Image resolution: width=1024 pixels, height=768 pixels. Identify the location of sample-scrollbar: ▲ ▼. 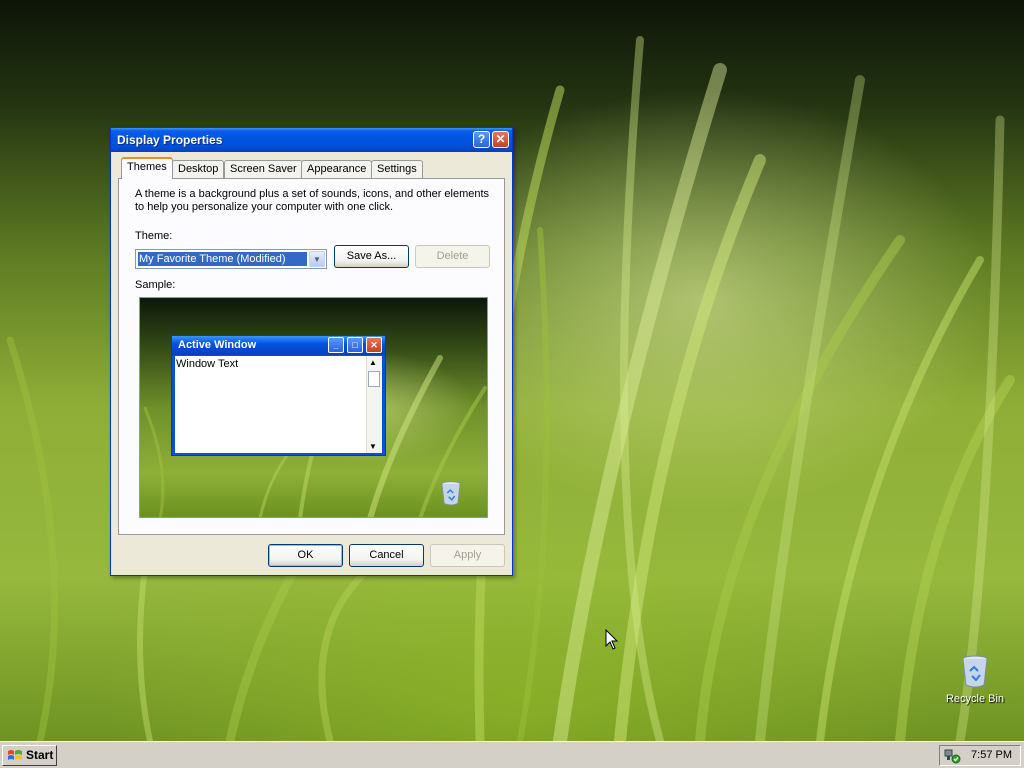
(374, 404).